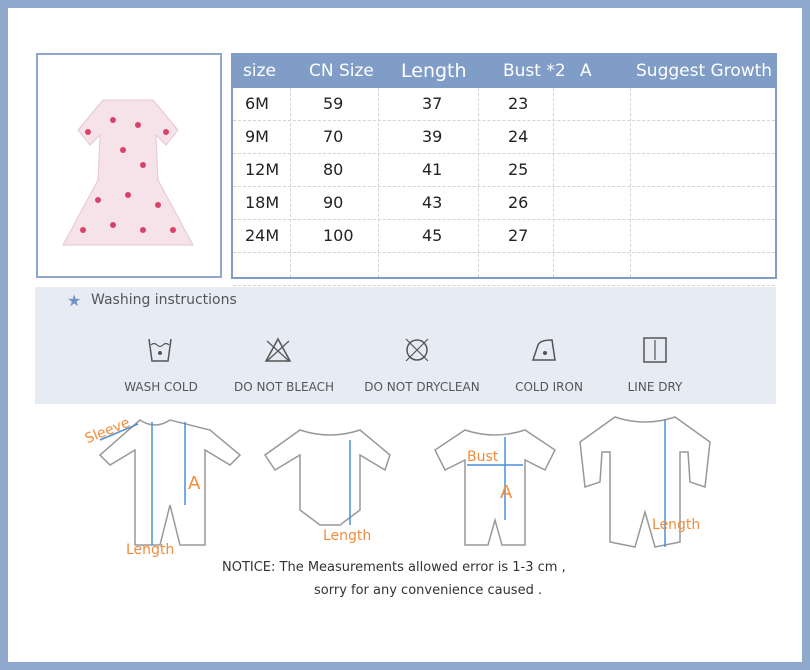 This screenshot has height=670, width=810. I want to click on table-cell: 26, so click(518, 202).